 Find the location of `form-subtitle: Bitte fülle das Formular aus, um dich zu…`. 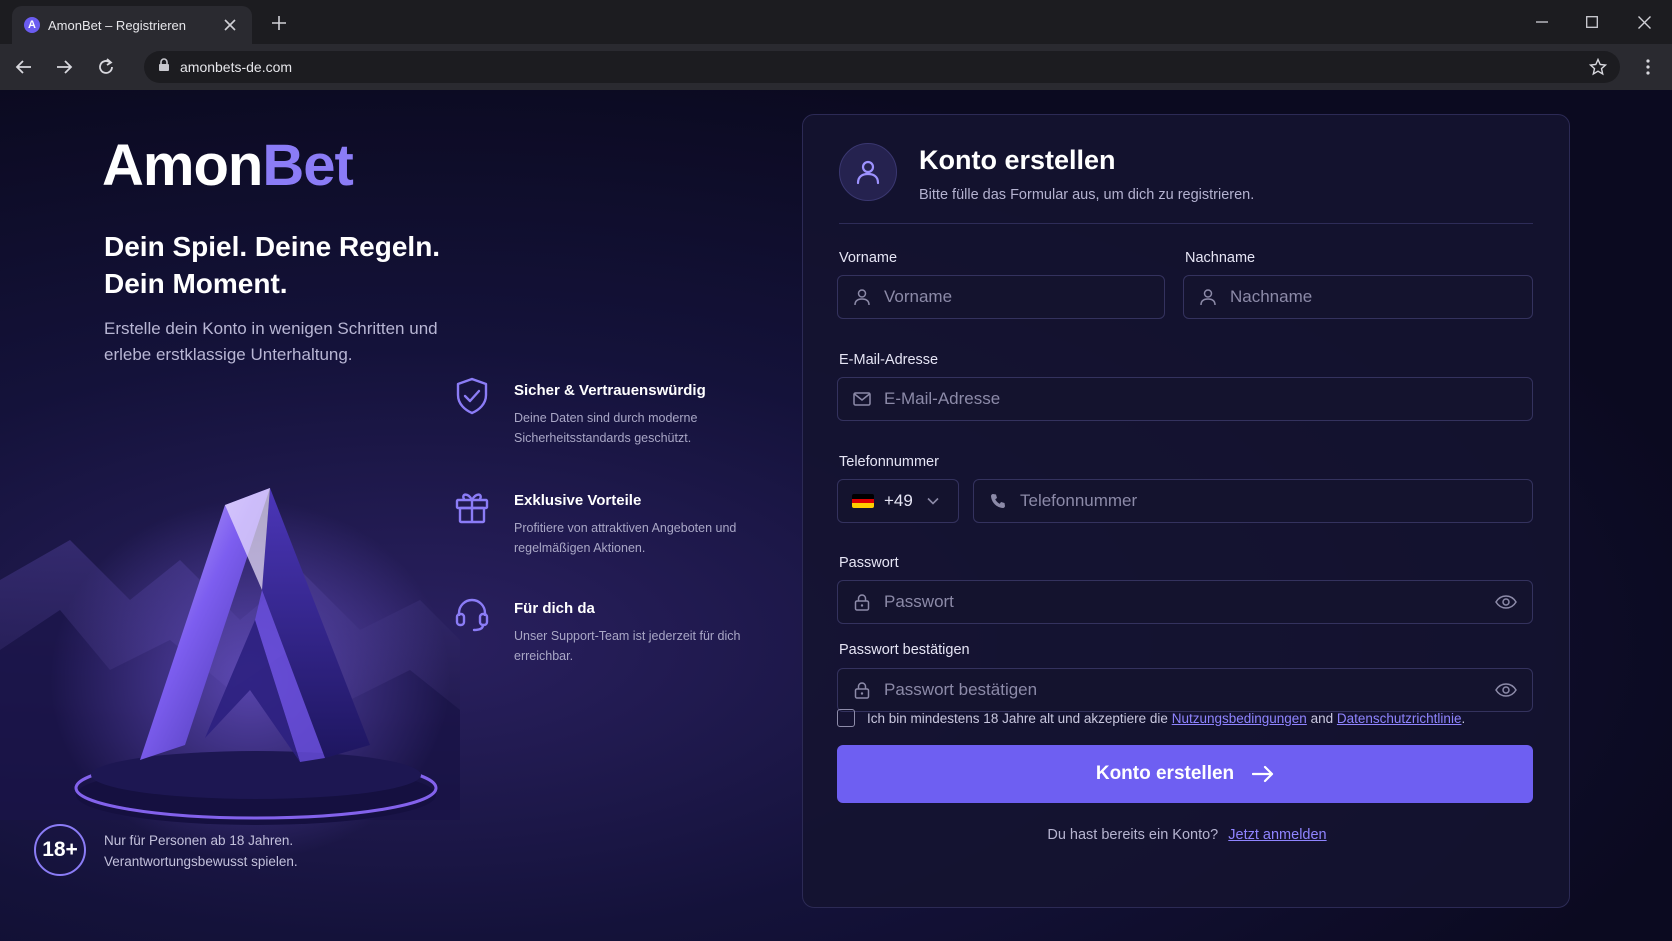

form-subtitle: Bitte fülle das Formular aus, um dich zu… is located at coordinates (1087, 195).